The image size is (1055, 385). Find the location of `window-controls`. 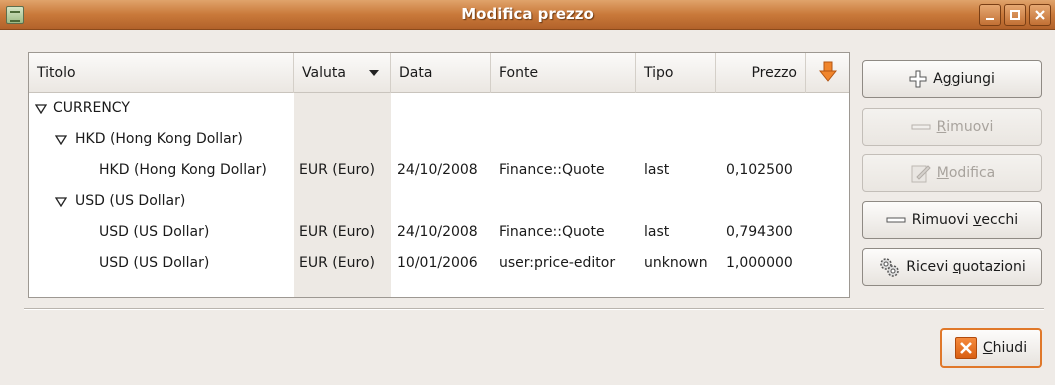

window-controls is located at coordinates (1015, 15).